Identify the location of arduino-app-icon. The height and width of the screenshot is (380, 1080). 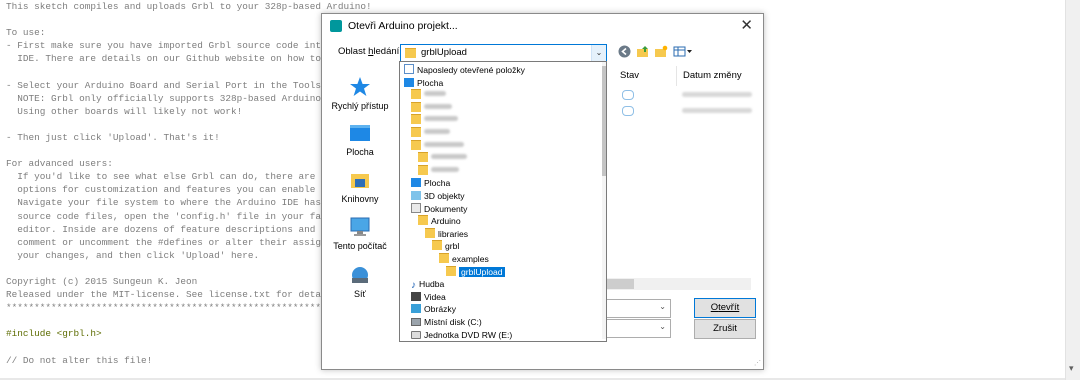
(336, 26).